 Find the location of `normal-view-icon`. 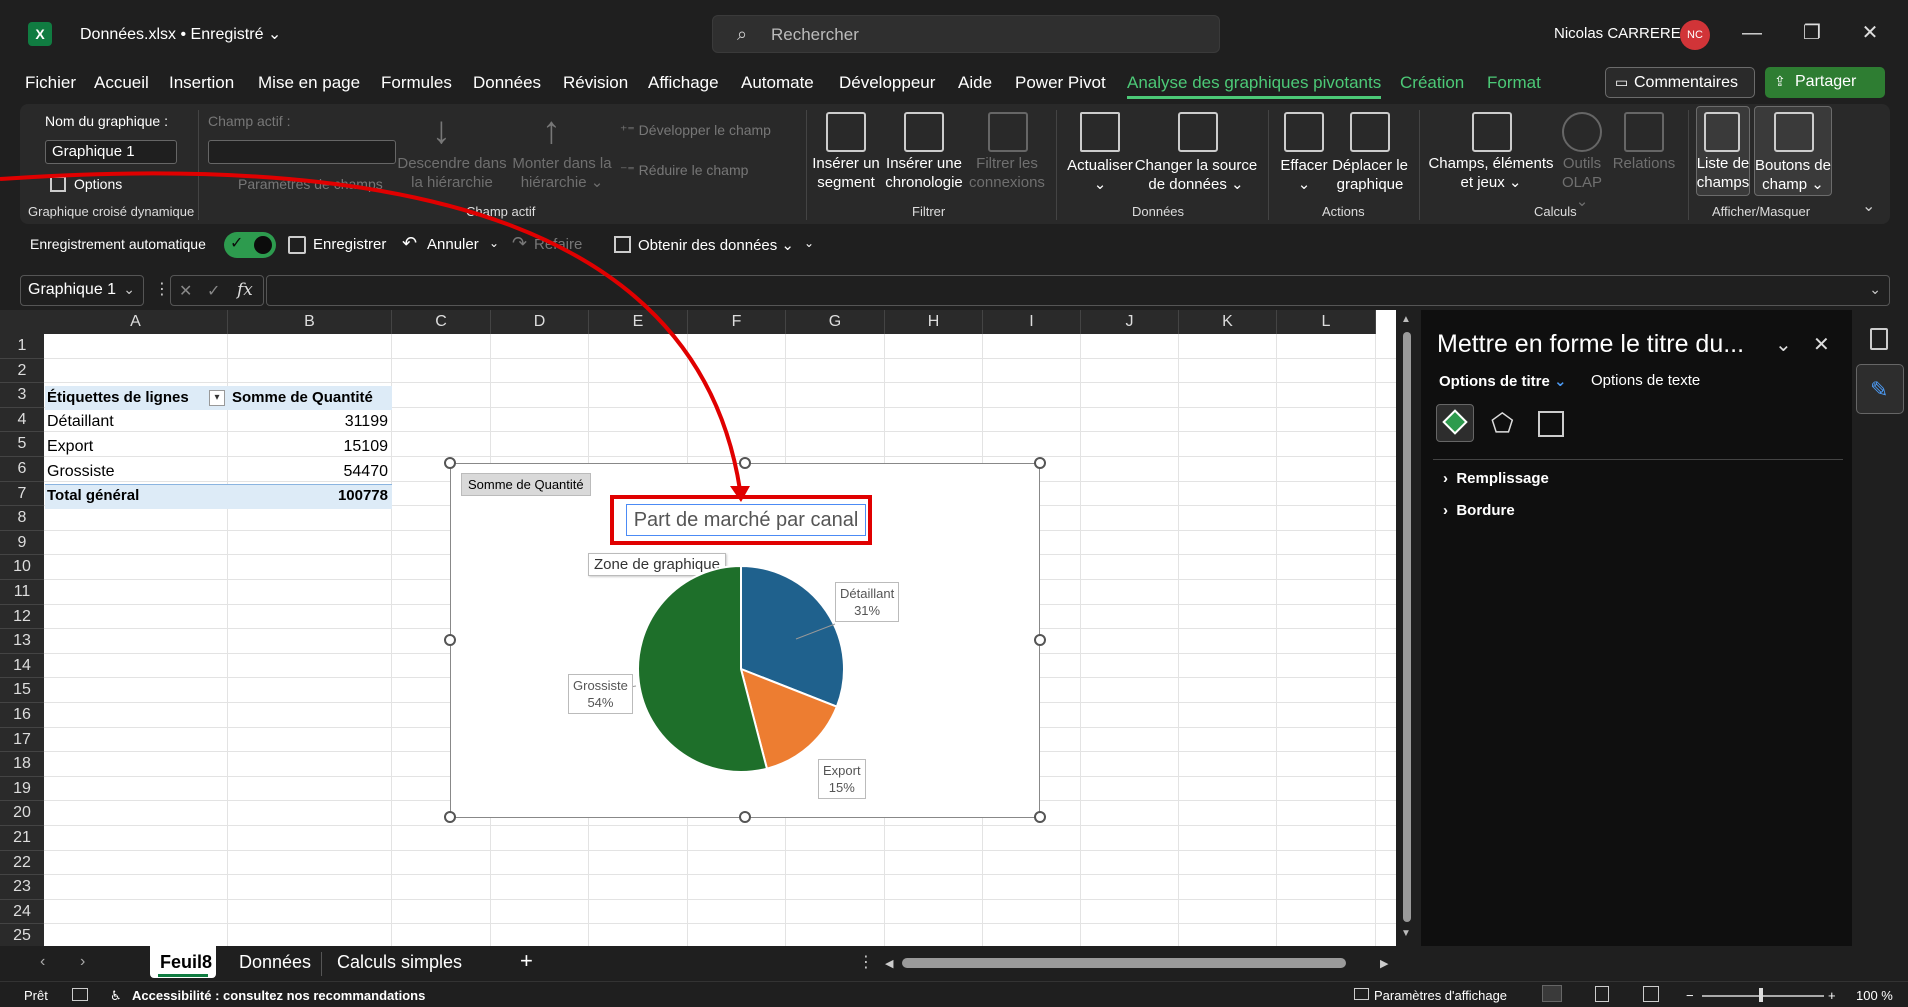

normal-view-icon is located at coordinates (1552, 993).